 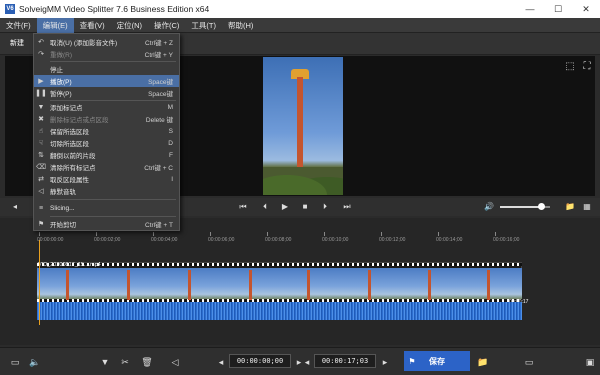 What do you see at coordinates (541, 206) in the screenshot?
I see `volume-knob` at bounding box center [541, 206].